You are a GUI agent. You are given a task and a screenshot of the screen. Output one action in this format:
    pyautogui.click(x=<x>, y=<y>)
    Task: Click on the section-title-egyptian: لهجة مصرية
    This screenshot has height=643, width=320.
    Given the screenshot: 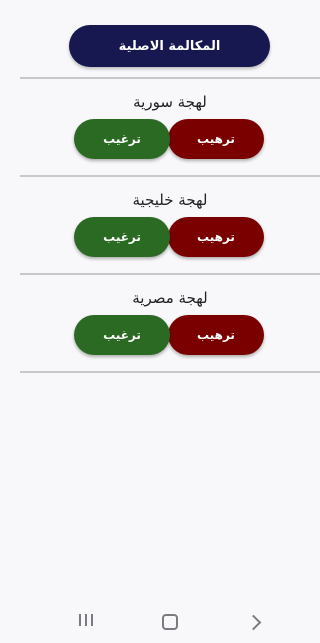 What is the action you would take?
    pyautogui.click(x=170, y=298)
    